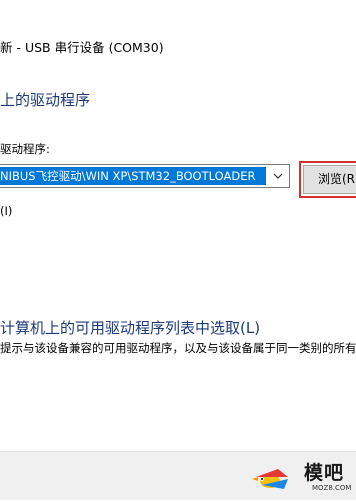 Image resolution: width=356 pixels, height=503 pixels. Describe the element at coordinates (45, 100) in the screenshot. I see `page-heading: 上的驱动程序` at that location.